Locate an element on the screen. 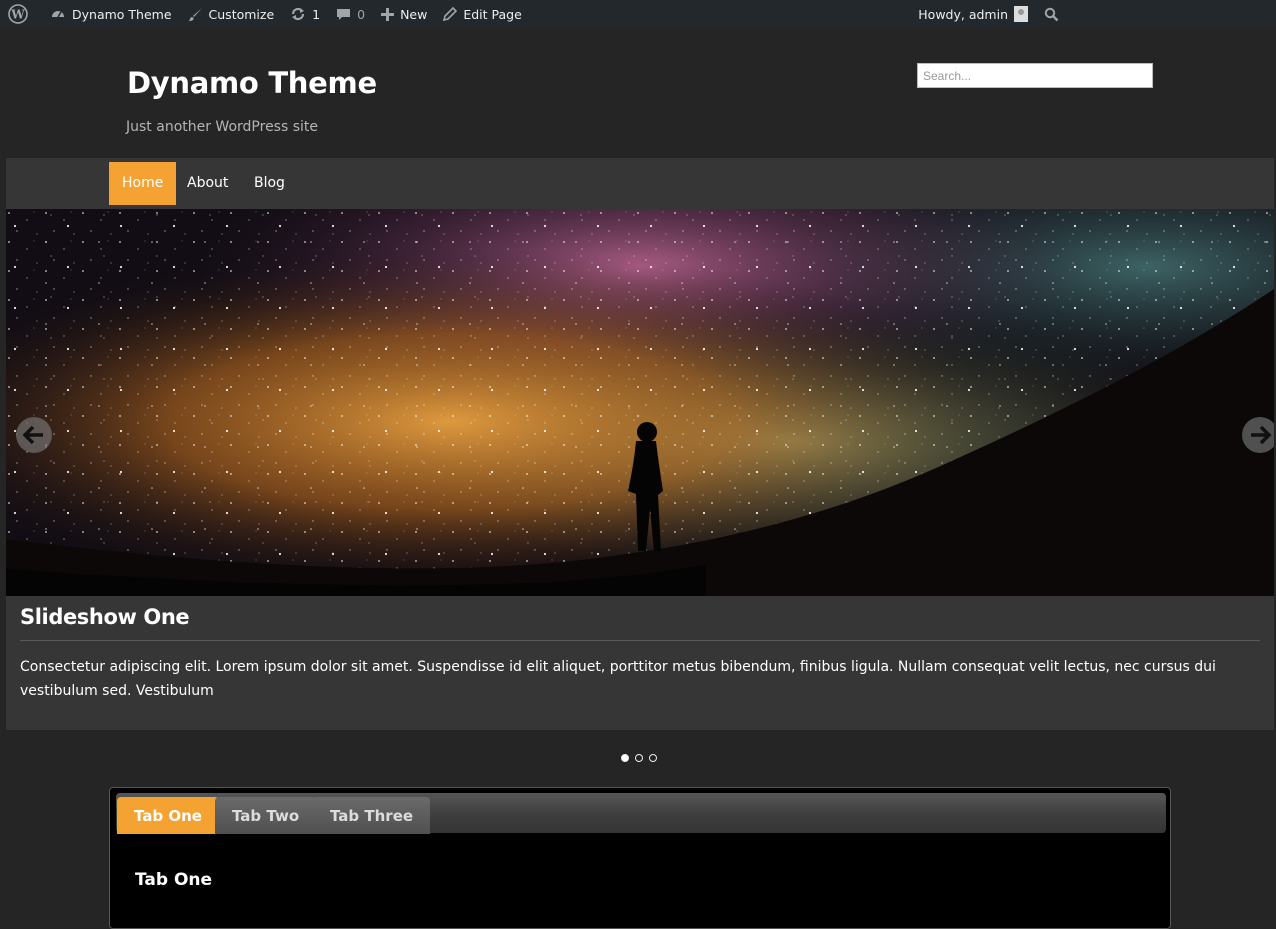 Image resolution: width=1276 pixels, height=929 pixels. wordpress-icon: W is located at coordinates (18, 14).